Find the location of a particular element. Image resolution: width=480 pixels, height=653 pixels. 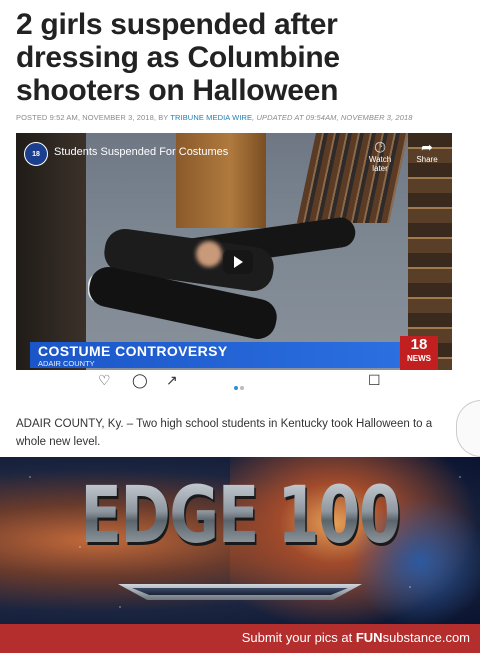

brand-substance: substance is located at coordinates (412, 637).